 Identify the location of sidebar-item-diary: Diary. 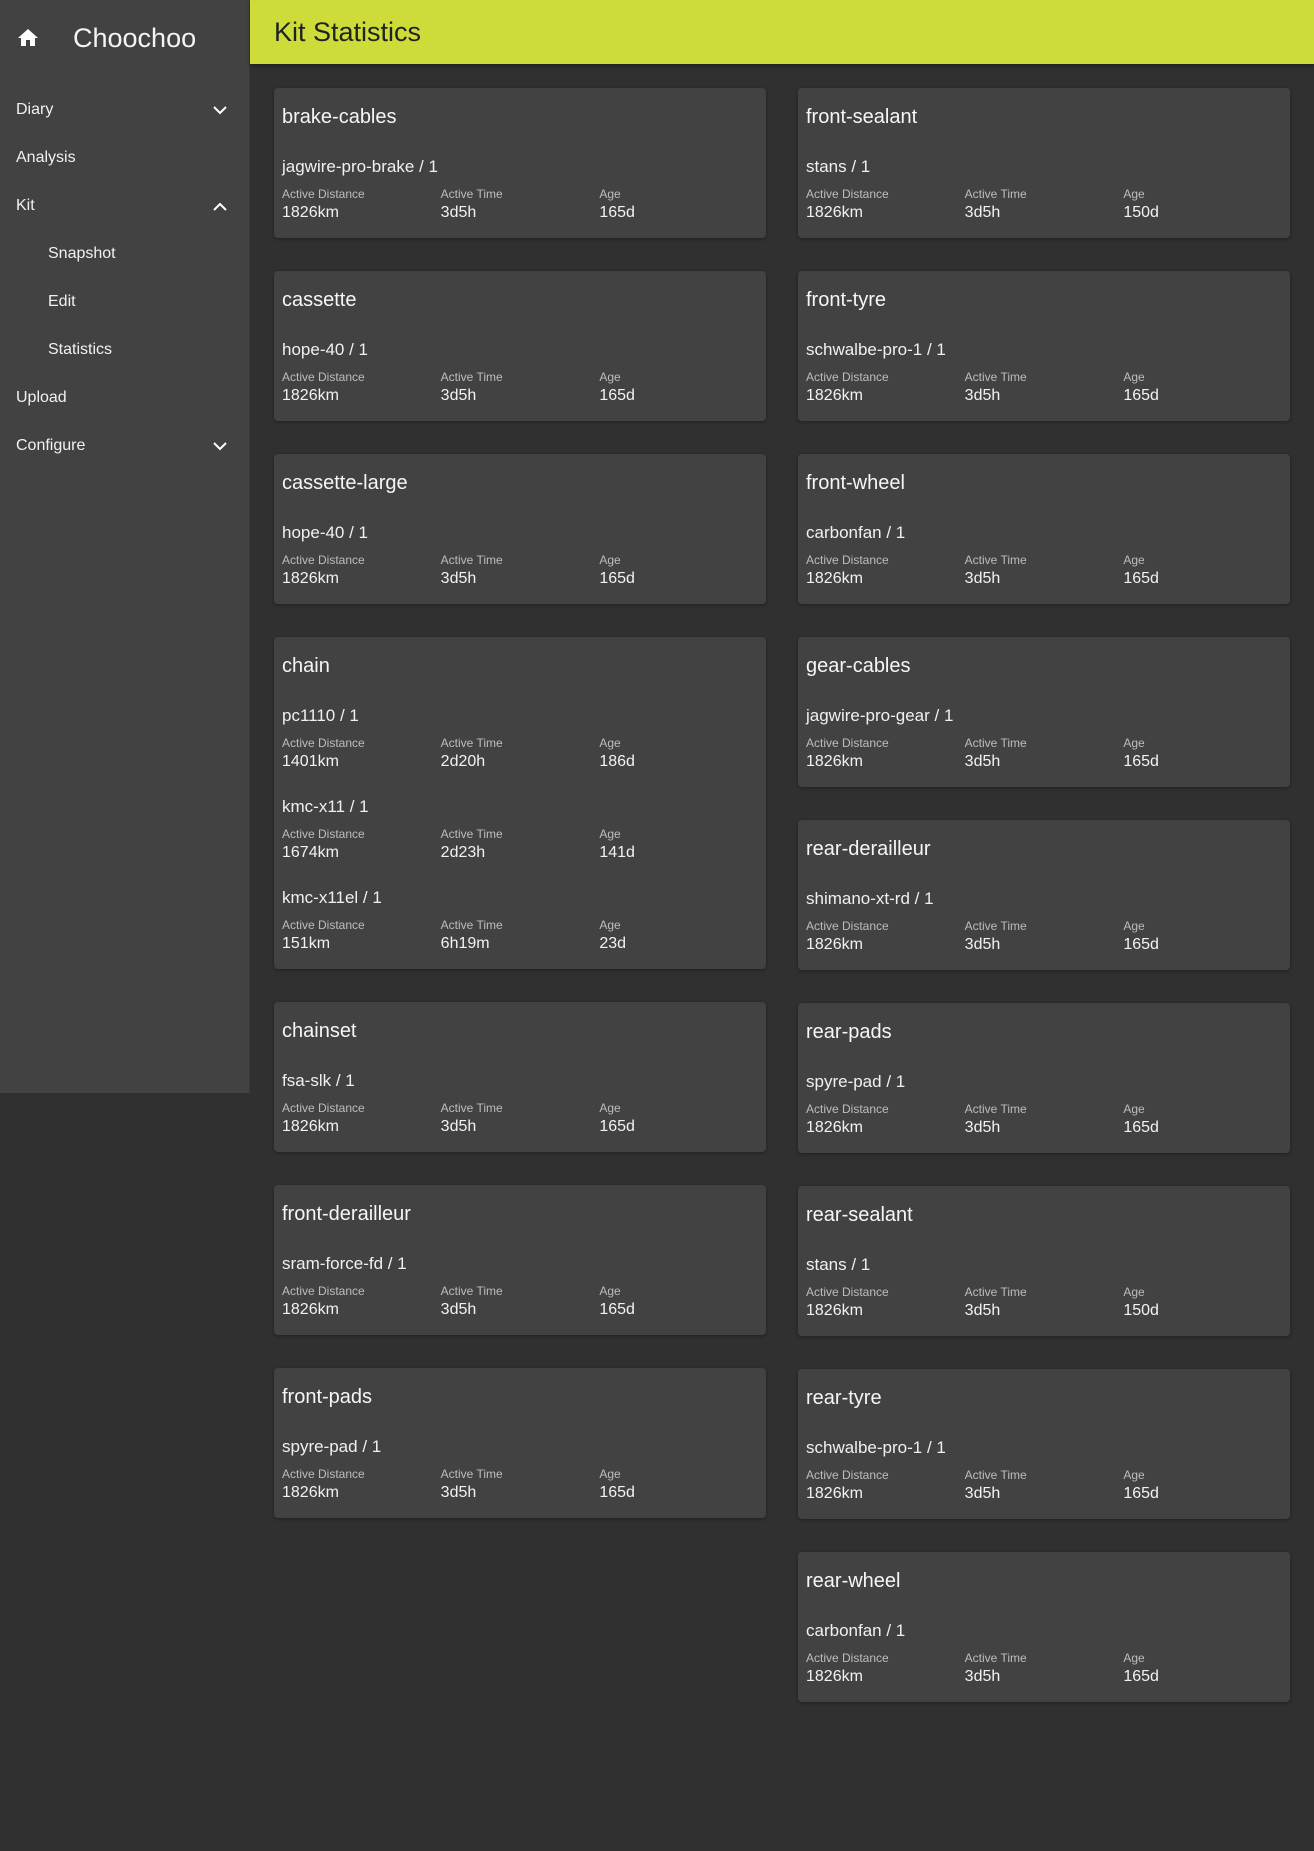
(124, 110).